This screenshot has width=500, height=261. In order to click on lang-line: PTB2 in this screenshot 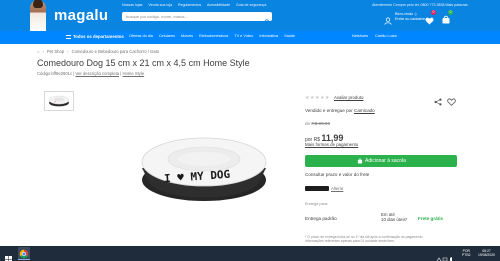, I will do `click(466, 255)`.